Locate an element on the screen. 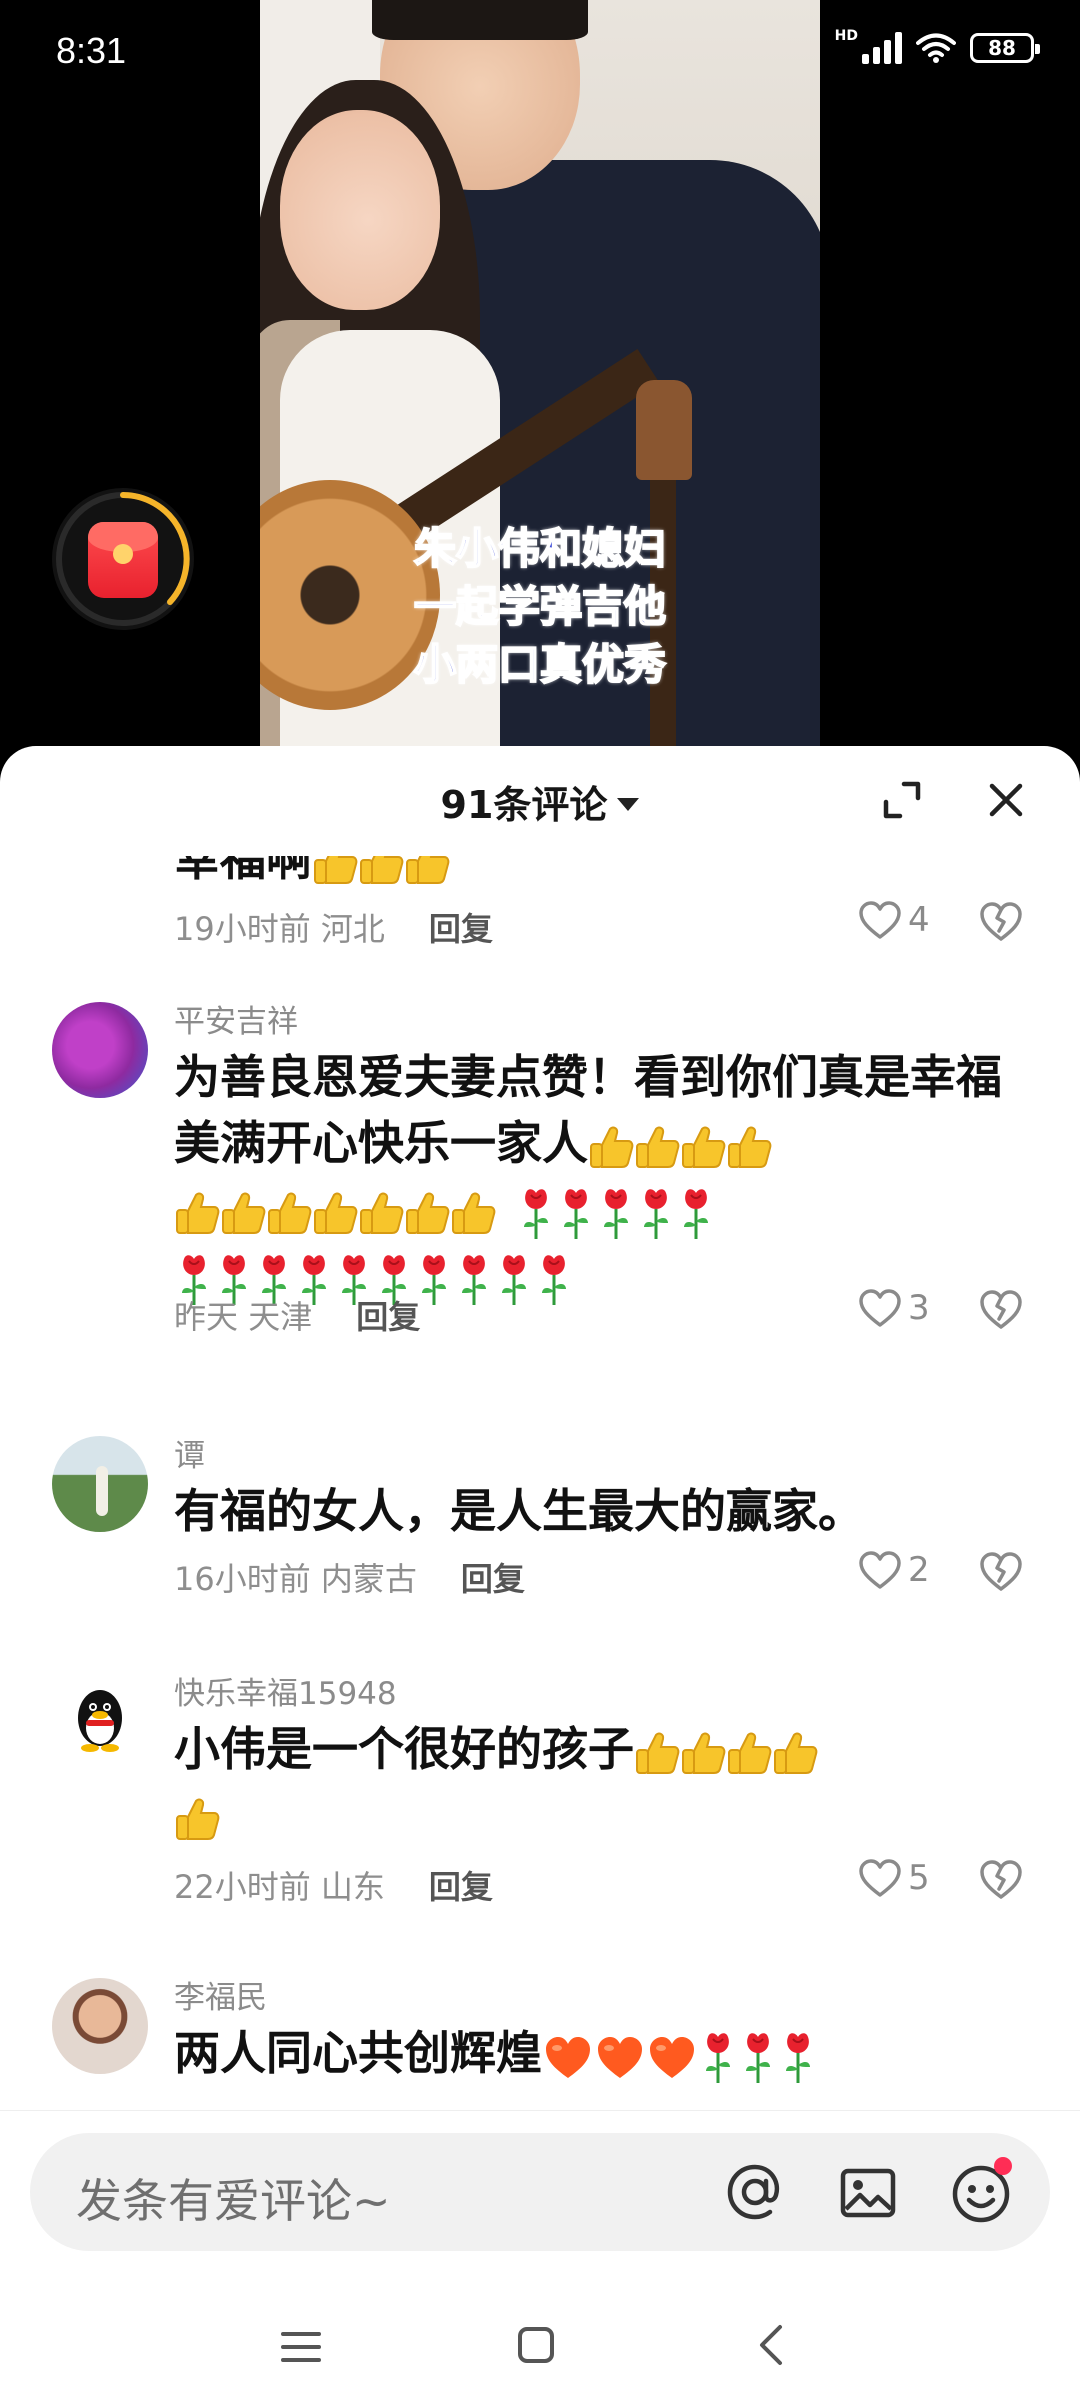 The height and width of the screenshot is (2400, 1080). back-icon is located at coordinates (772, 2345).